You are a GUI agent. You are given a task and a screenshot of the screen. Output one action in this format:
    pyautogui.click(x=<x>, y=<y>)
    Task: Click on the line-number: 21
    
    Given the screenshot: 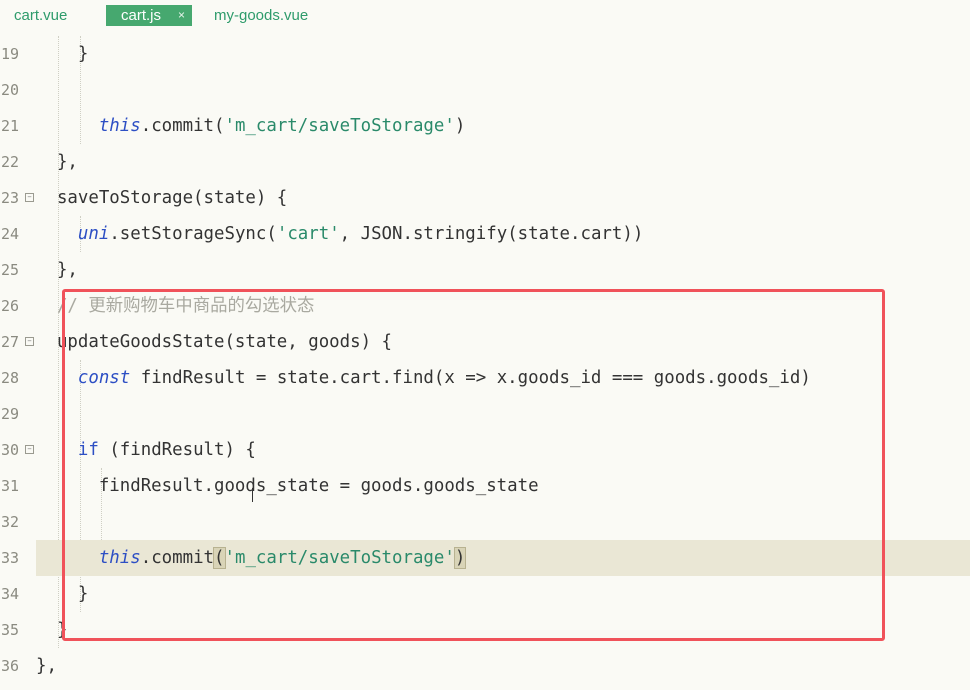 What is the action you would take?
    pyautogui.click(x=9, y=126)
    